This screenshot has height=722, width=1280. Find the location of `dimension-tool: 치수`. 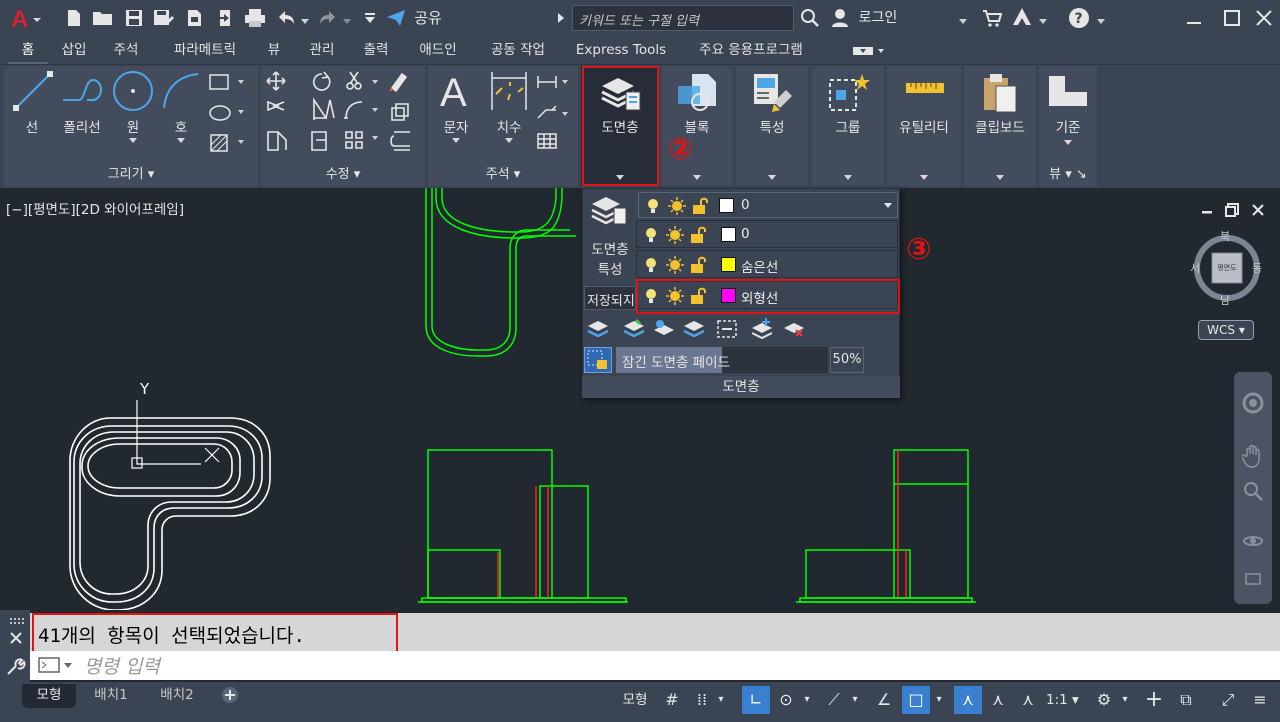

dimension-tool: 치수 is located at coordinates (509, 108).